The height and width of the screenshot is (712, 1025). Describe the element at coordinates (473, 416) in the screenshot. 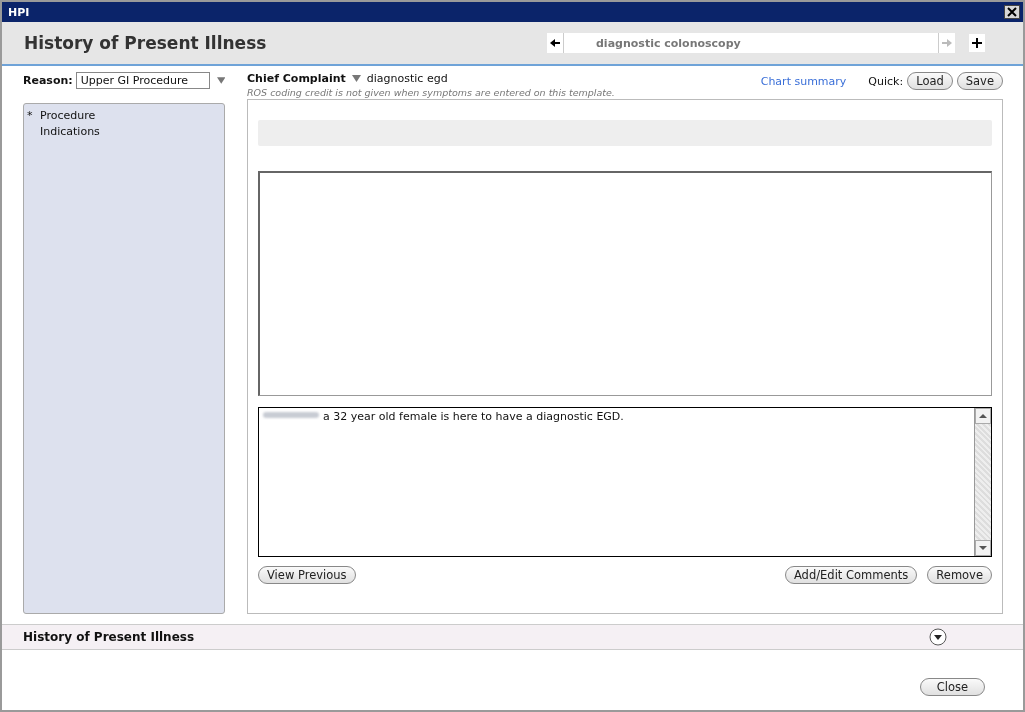

I see `narrative-text: a 32 year old female is here to have a diagnostic EGD.` at that location.